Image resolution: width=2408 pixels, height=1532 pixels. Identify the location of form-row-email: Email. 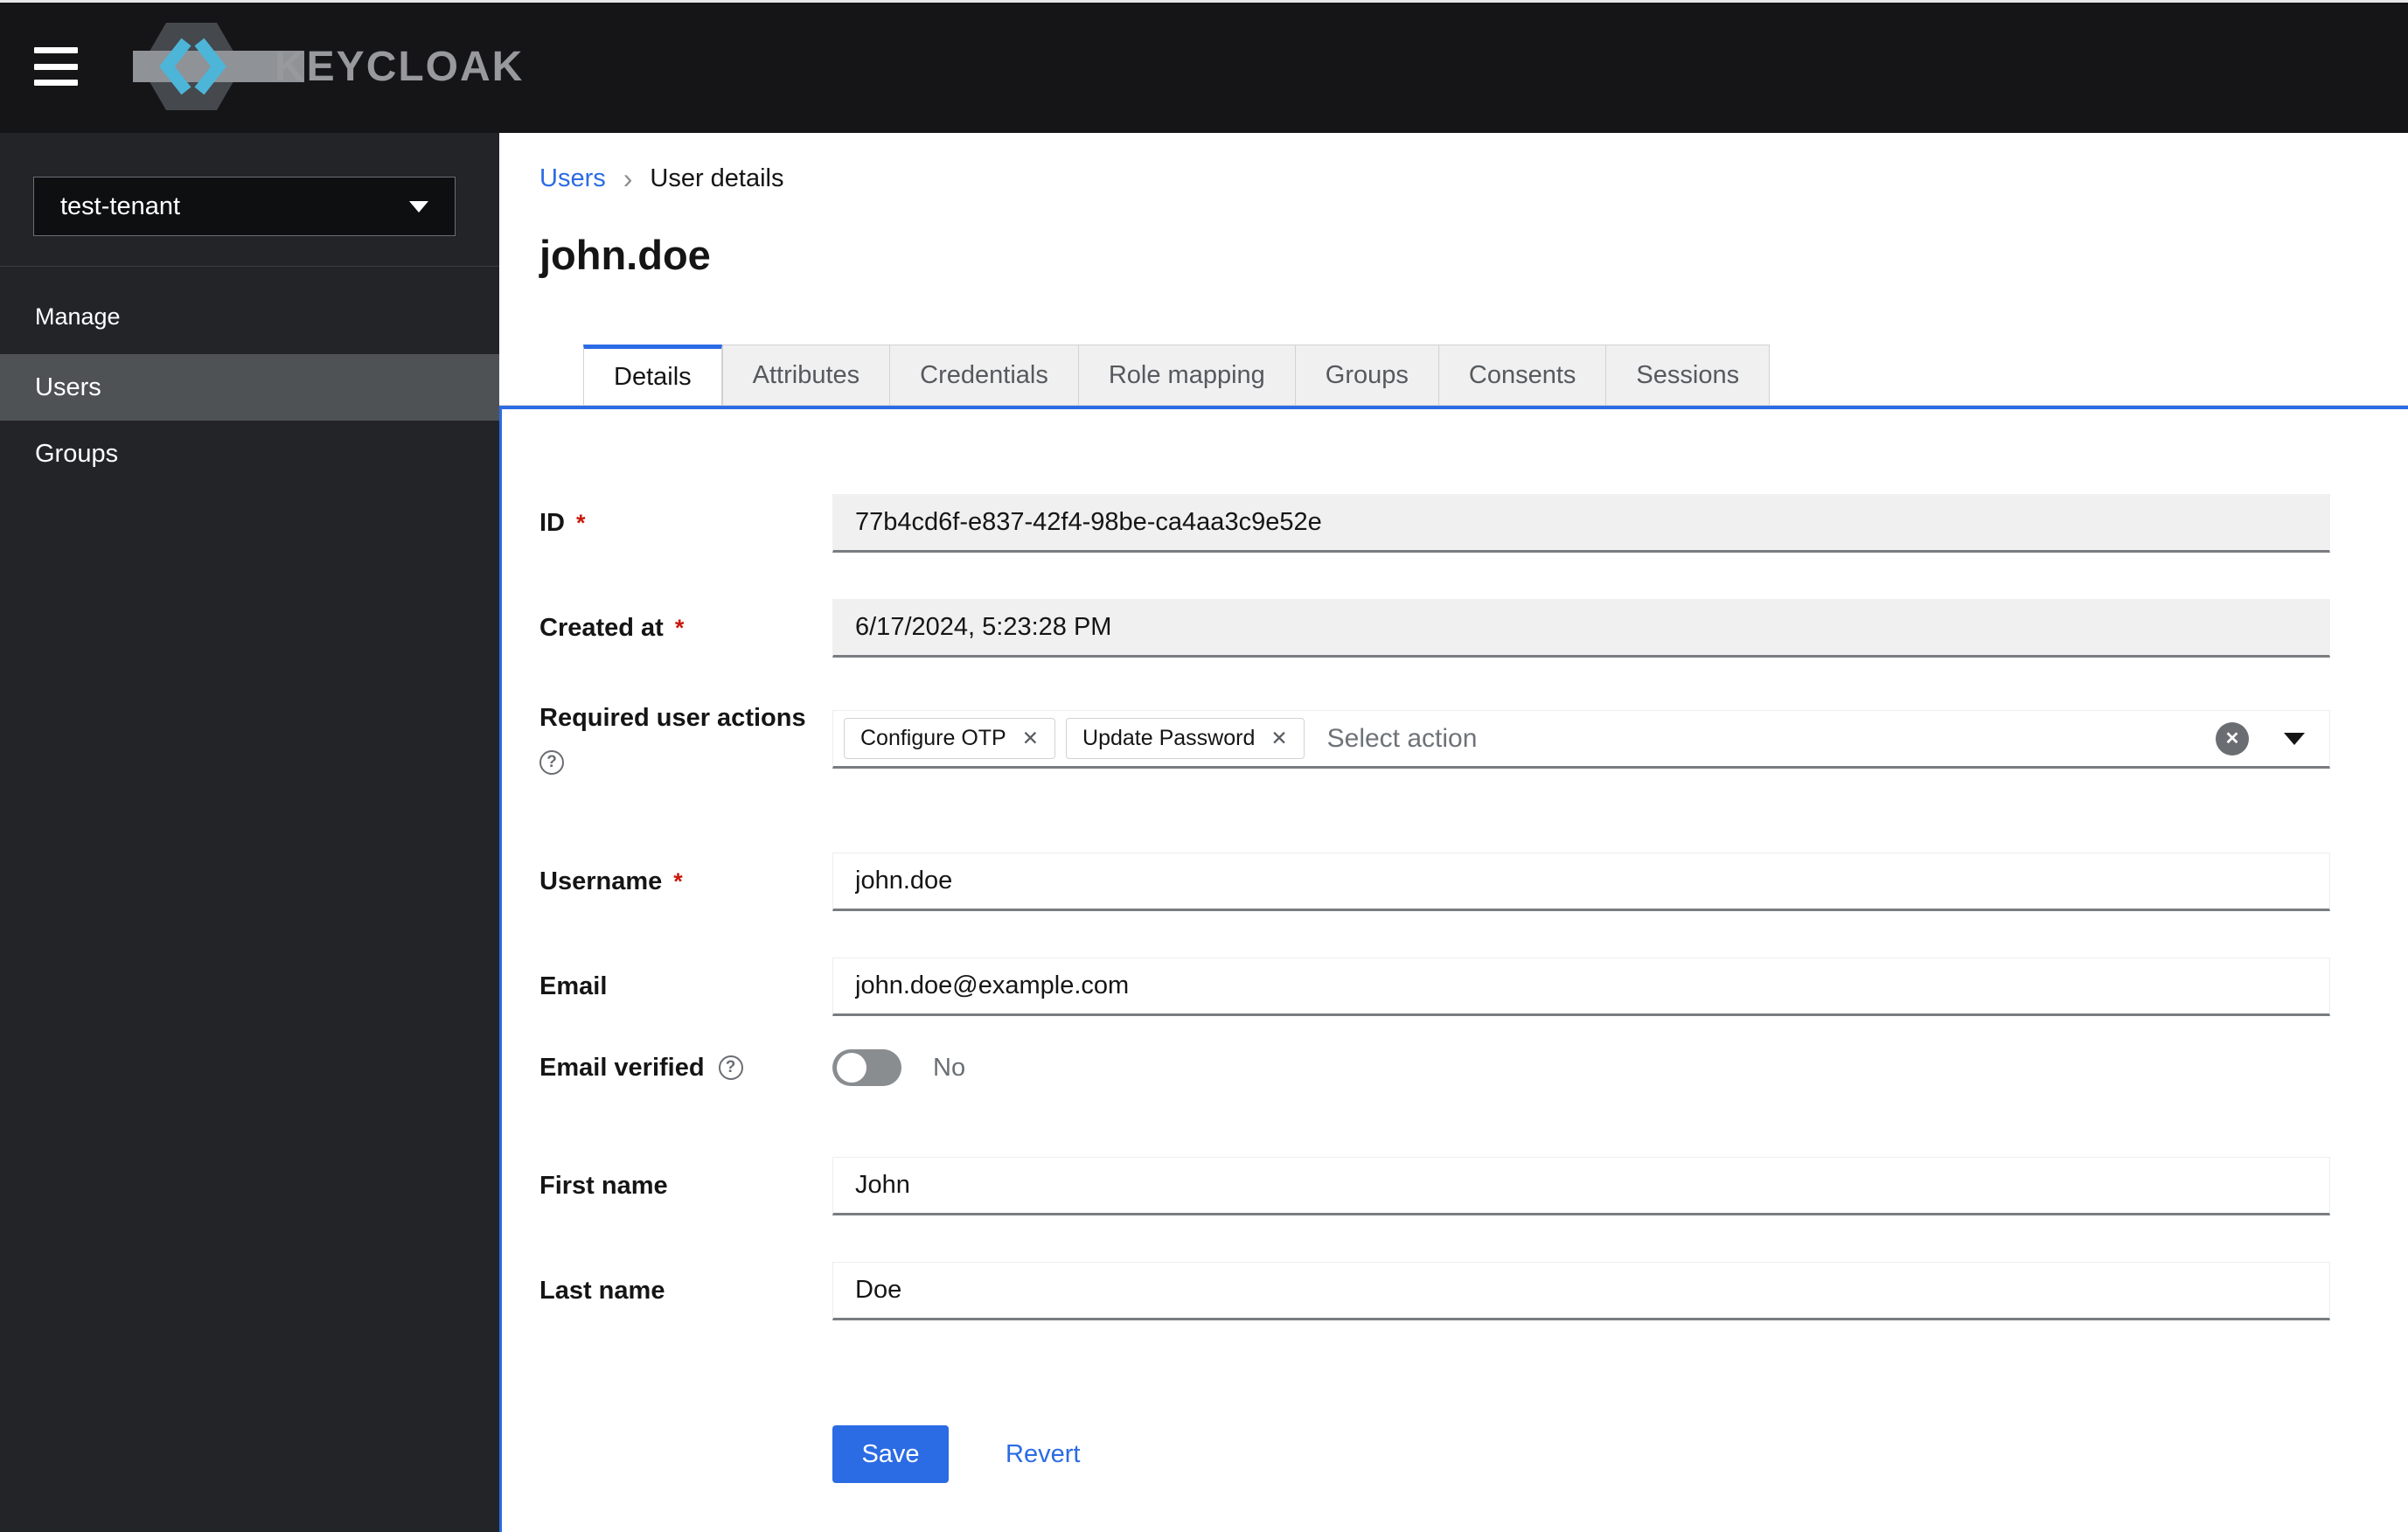
(1434, 987).